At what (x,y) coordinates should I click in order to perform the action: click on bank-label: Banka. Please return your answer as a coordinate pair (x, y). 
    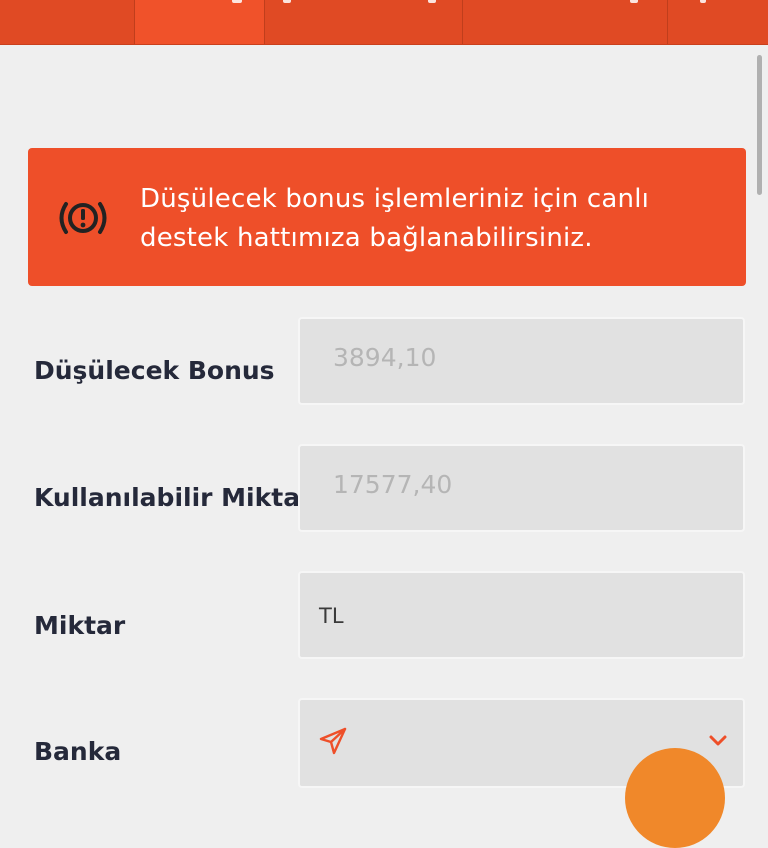
    Looking at the image, I should click on (78, 751).